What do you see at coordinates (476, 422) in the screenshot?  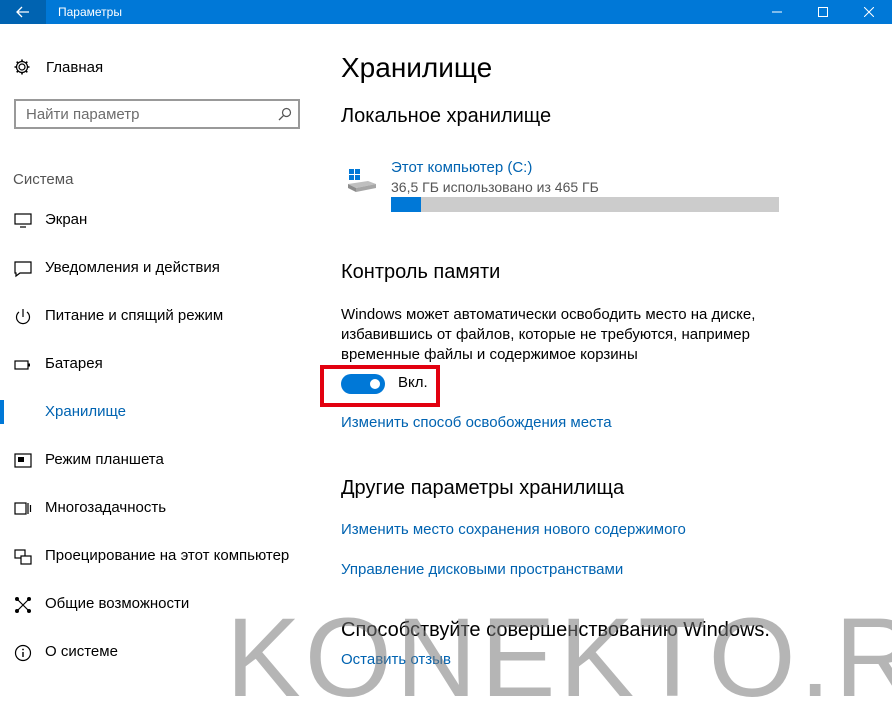 I see `change-free-space-link: Изменить способ освобождения места` at bounding box center [476, 422].